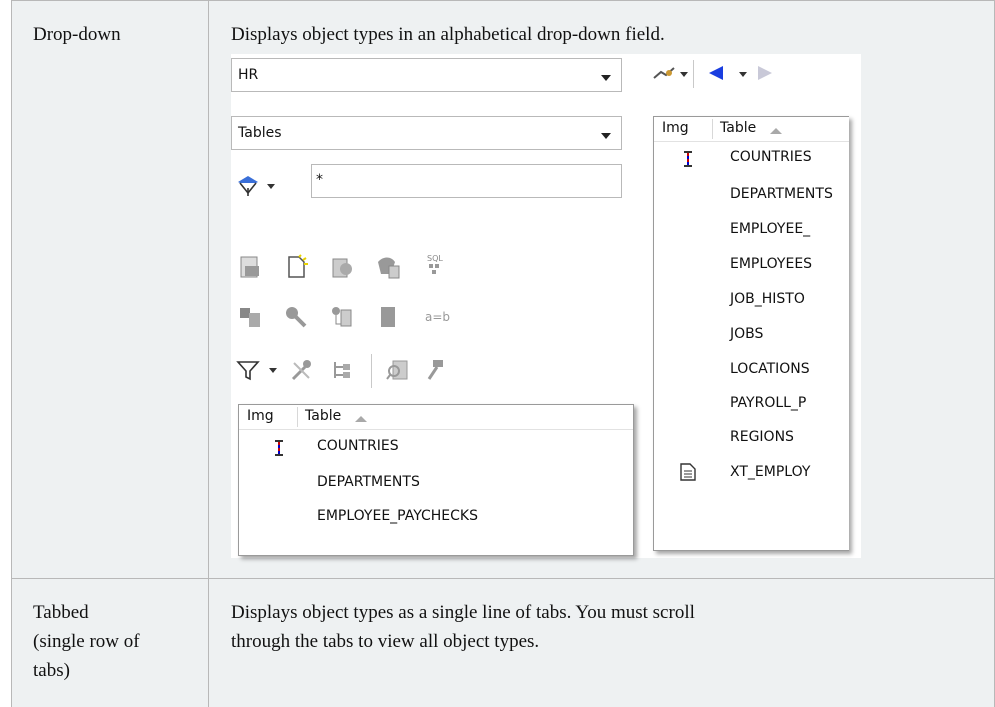  I want to click on dependencies-icon, so click(342, 317).